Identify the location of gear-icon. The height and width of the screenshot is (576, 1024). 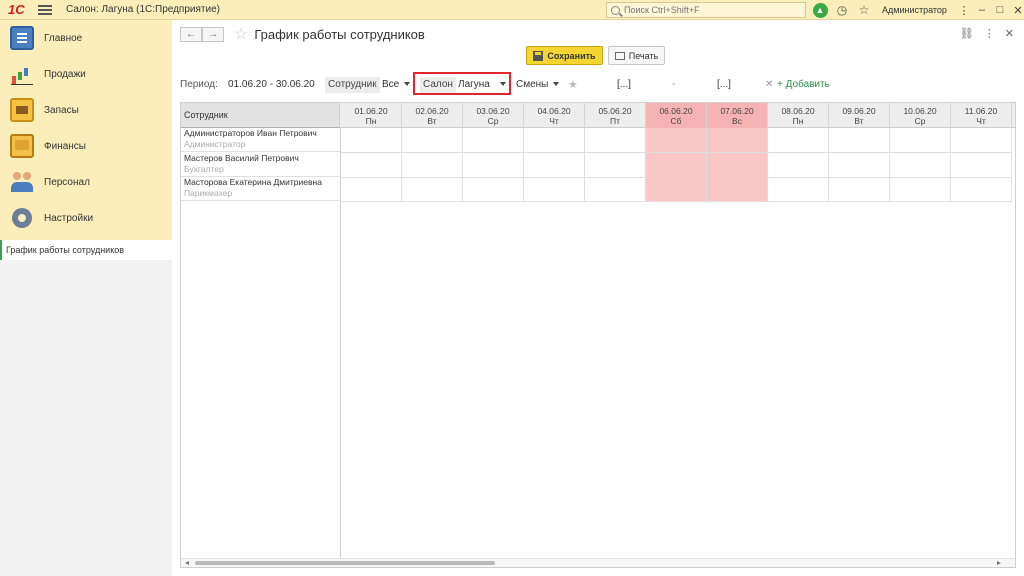
(22, 218).